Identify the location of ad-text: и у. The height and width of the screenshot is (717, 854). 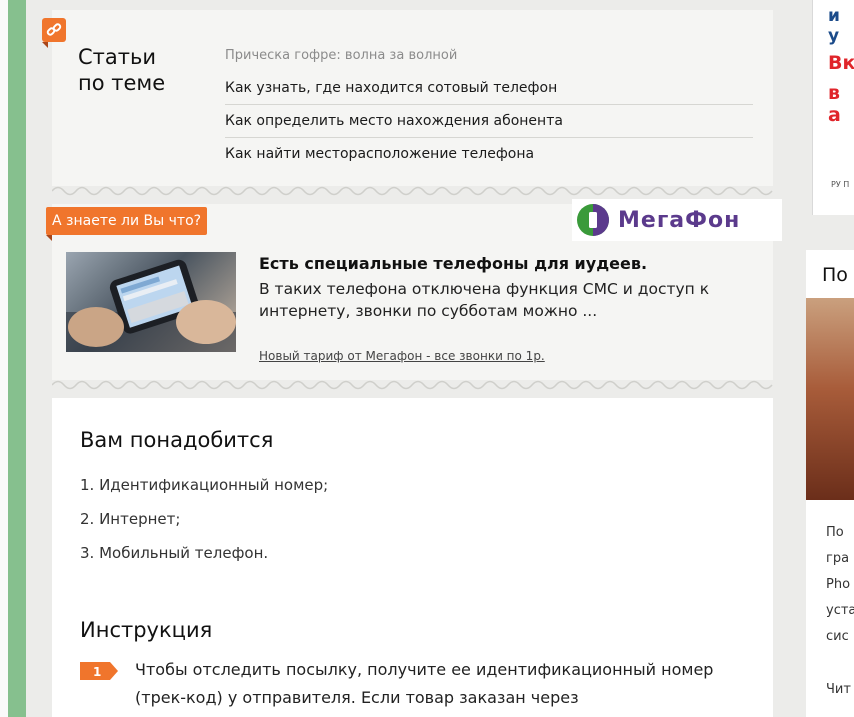
(834, 26).